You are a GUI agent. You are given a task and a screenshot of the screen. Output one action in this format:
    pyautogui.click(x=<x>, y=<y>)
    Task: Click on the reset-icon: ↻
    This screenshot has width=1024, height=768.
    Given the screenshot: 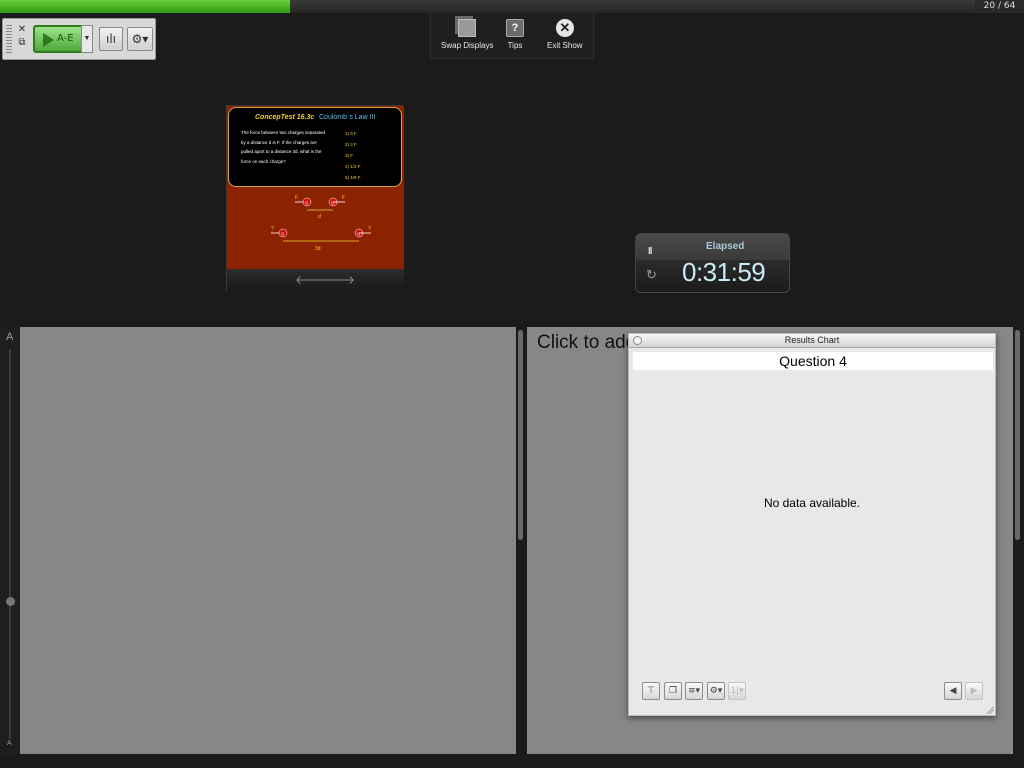 What is the action you would take?
    pyautogui.click(x=651, y=275)
    